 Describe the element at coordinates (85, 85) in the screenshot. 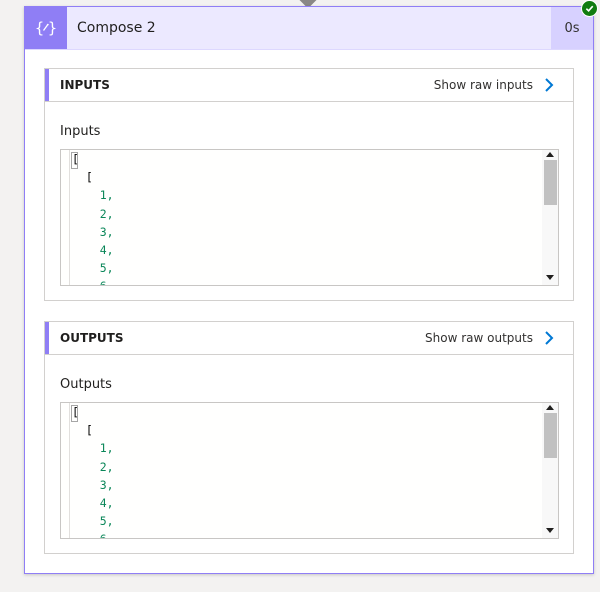

I see `inputs-section-title: INPUTS` at that location.